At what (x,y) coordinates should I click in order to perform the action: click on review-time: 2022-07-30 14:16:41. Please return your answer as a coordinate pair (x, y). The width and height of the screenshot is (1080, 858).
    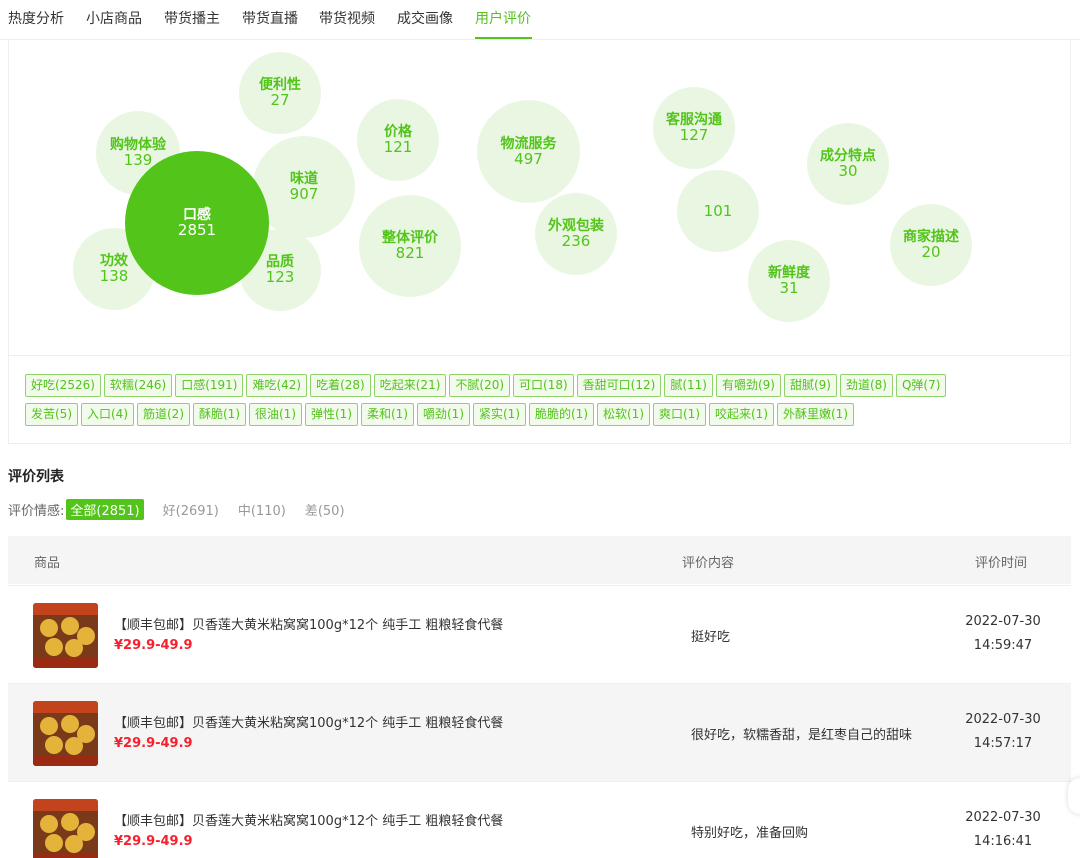
    Looking at the image, I should click on (1003, 830).